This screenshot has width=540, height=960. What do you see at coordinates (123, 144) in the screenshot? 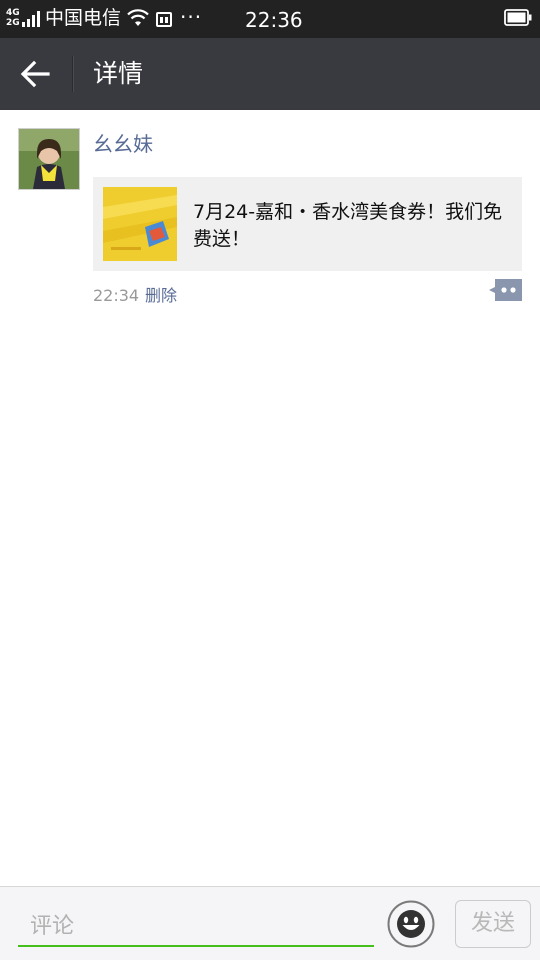
I see `author-name: 幺幺妹` at bounding box center [123, 144].